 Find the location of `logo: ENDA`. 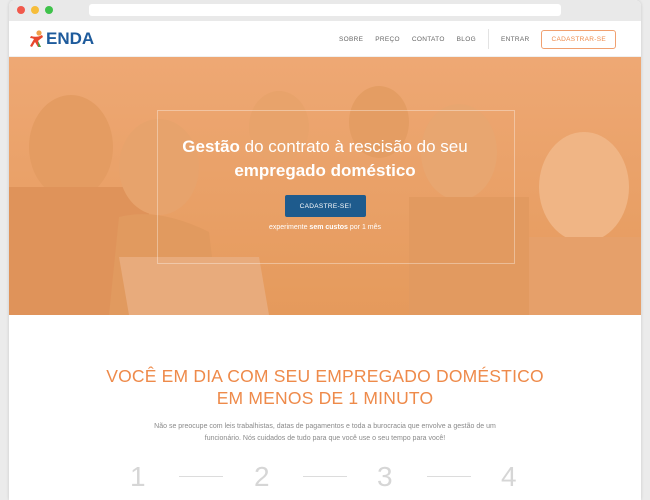

logo: ENDA is located at coordinates (61, 39).